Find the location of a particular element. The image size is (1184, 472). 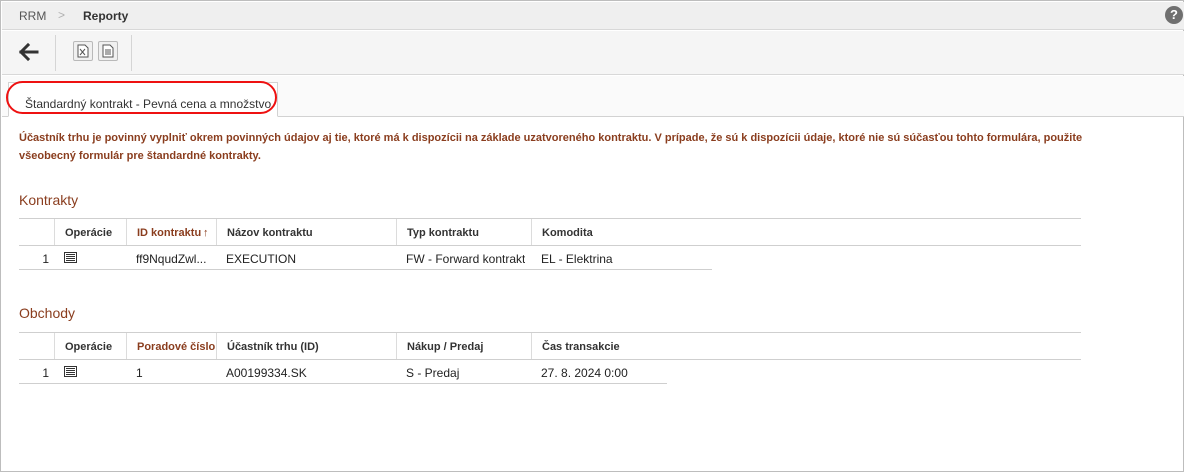

cell-contract-name: EXECUTION is located at coordinates (261, 259).